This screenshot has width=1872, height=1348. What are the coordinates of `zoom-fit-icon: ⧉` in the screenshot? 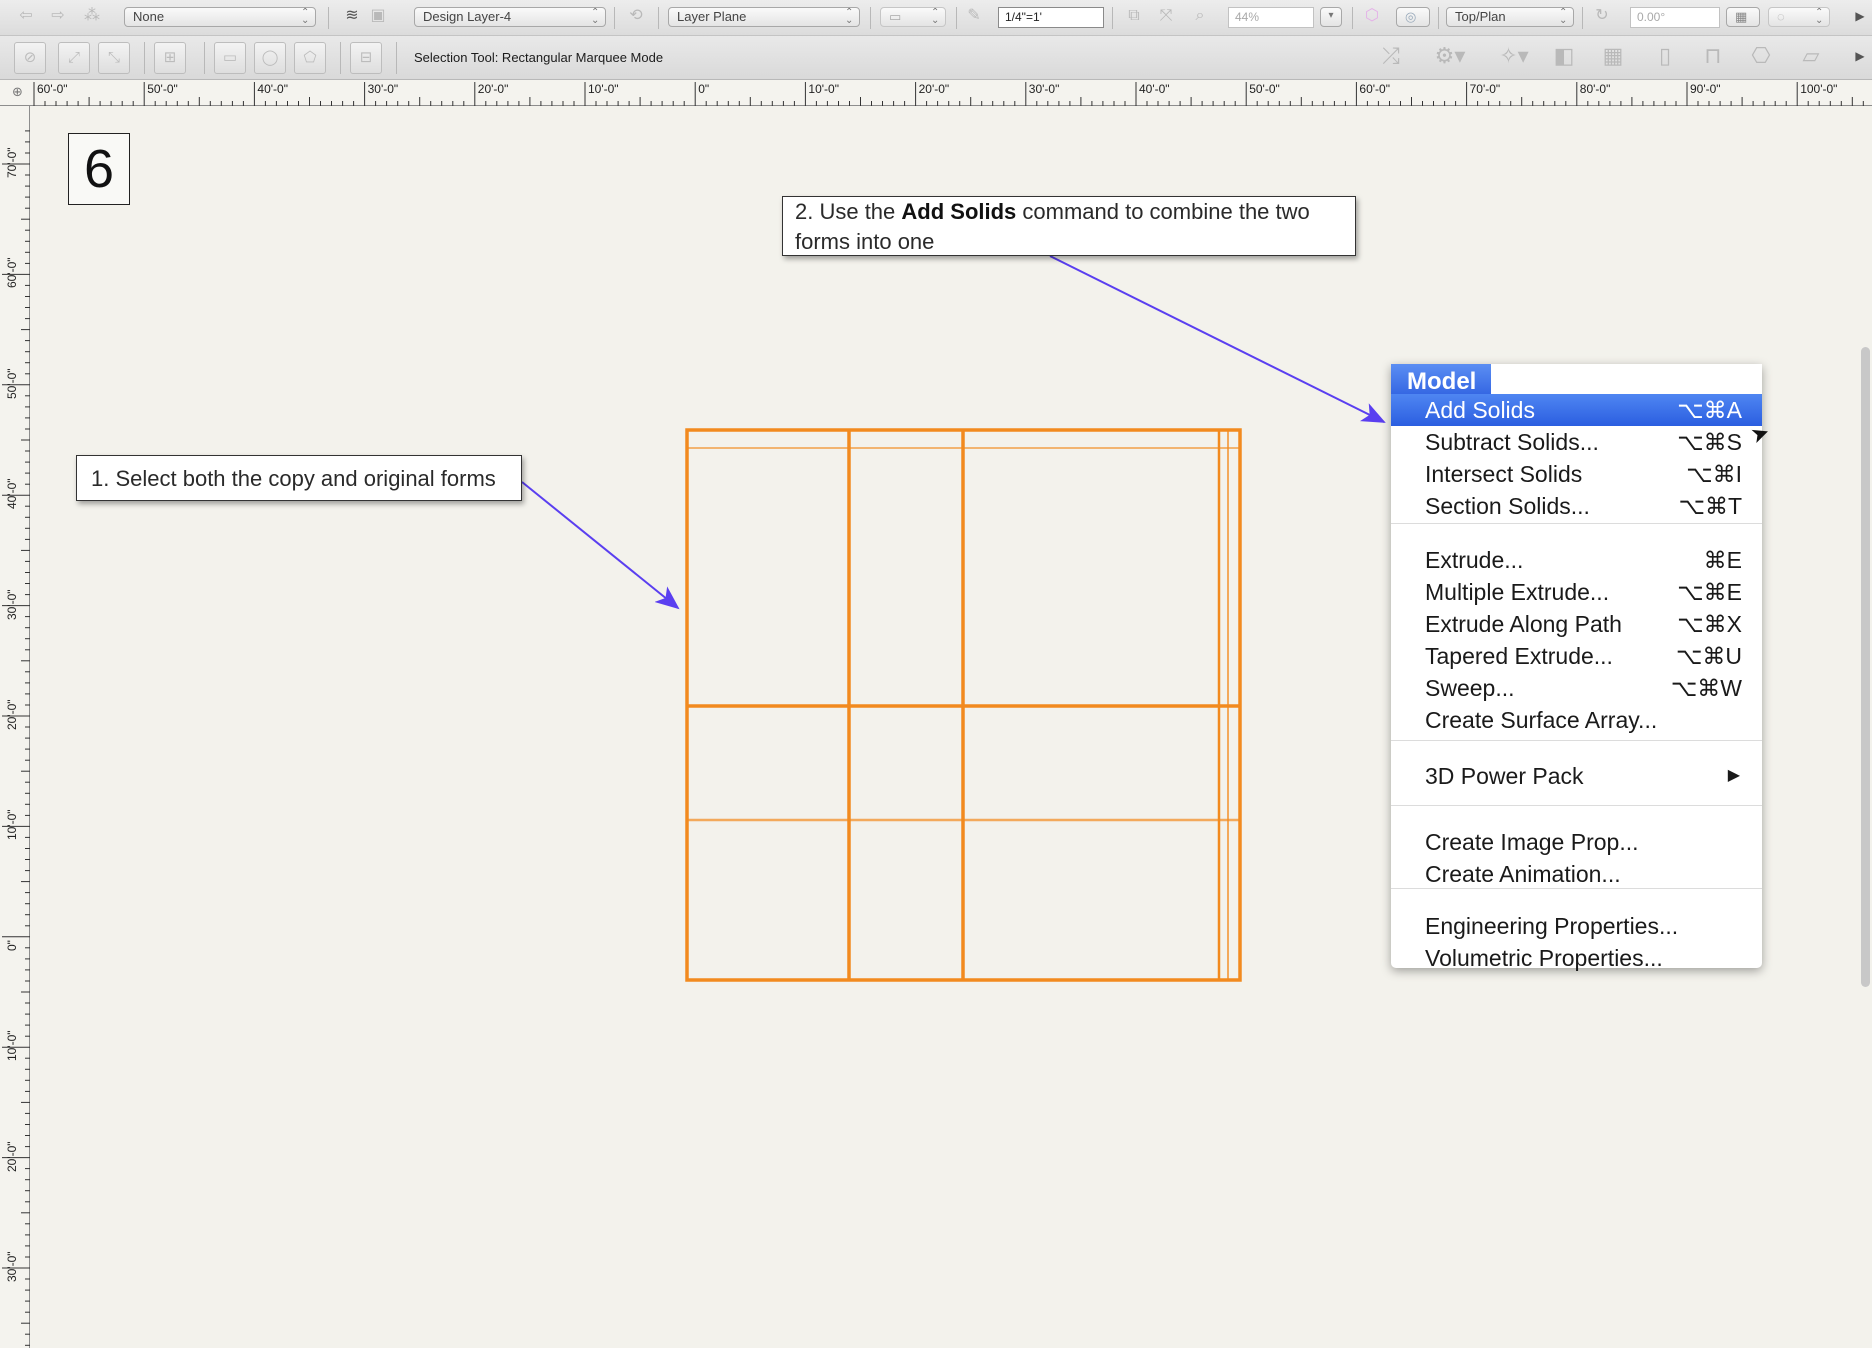 It's located at (1134, 17).